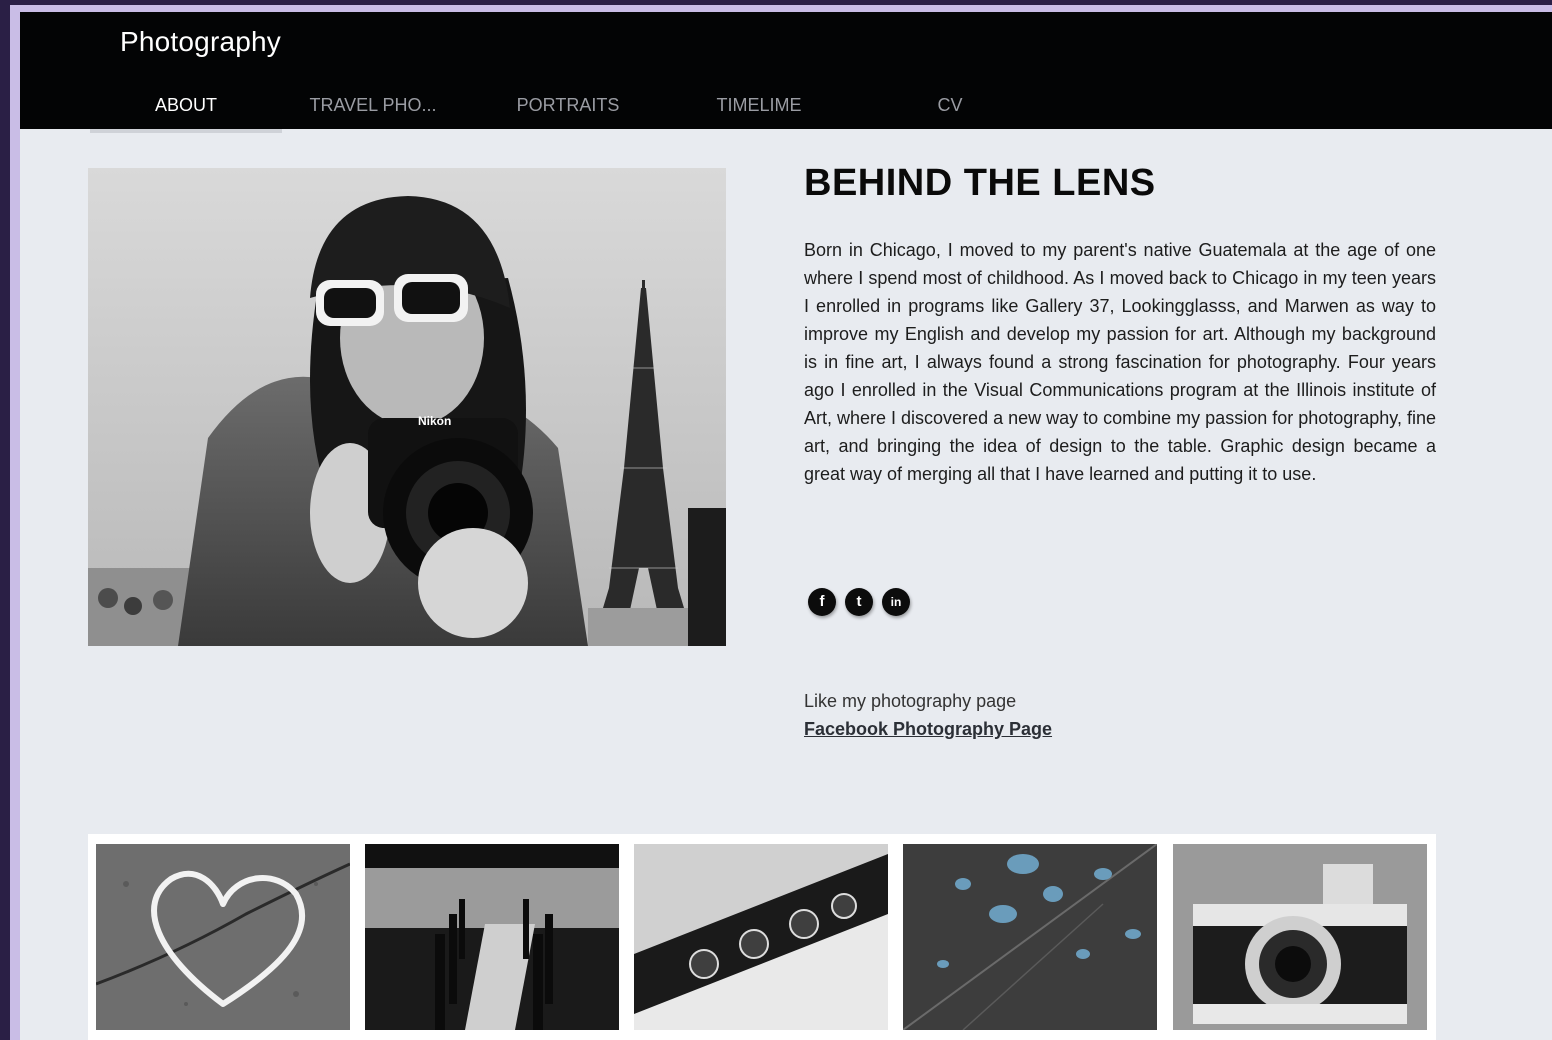 This screenshot has width=1552, height=1040. What do you see at coordinates (186, 110) in the screenshot?
I see `tab-about: ABOUT` at bounding box center [186, 110].